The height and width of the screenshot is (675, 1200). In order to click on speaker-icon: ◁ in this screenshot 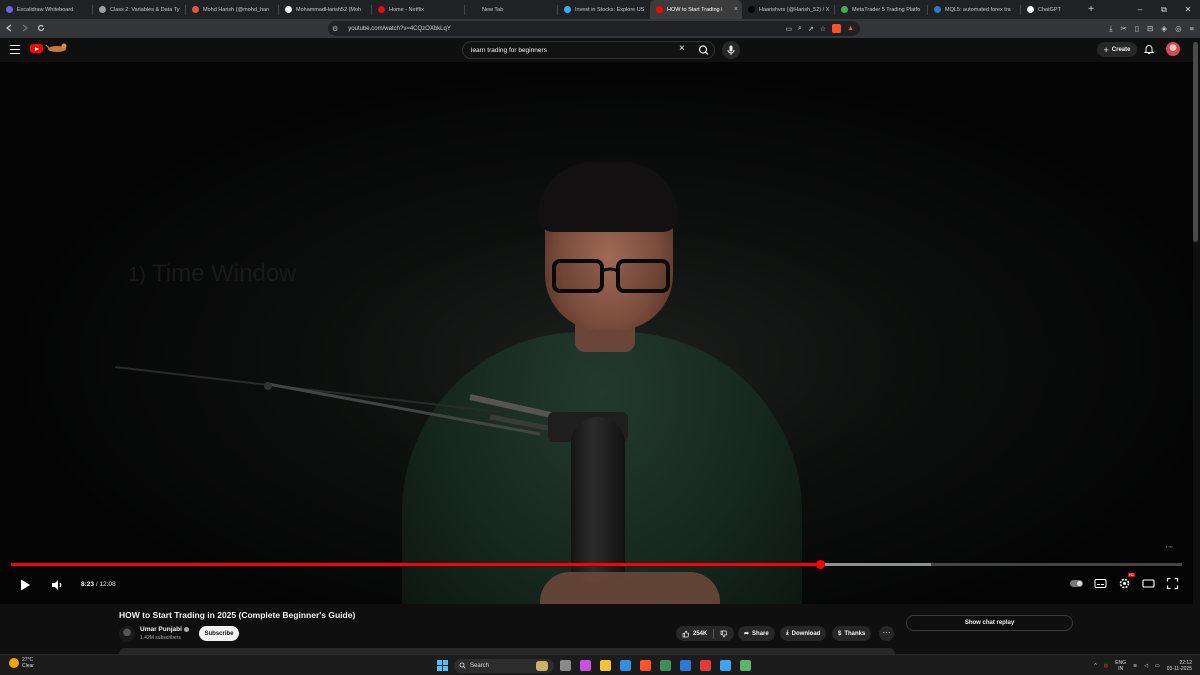, I will do `click(1146, 666)`.